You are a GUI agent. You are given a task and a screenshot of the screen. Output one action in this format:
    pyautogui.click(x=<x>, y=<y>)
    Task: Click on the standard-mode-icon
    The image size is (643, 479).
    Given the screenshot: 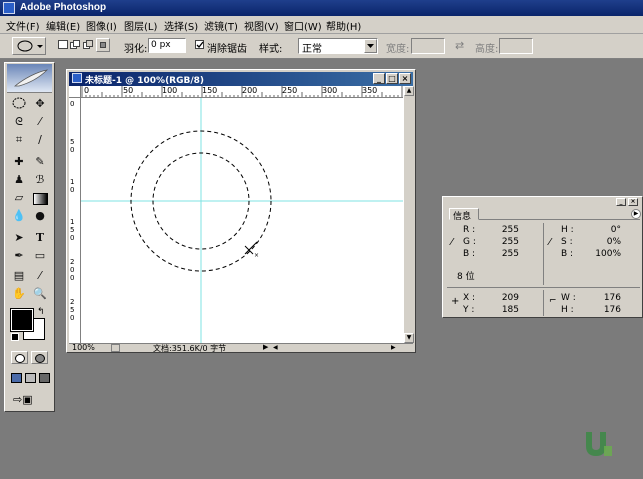 What is the action you would take?
    pyautogui.click(x=19, y=357)
    